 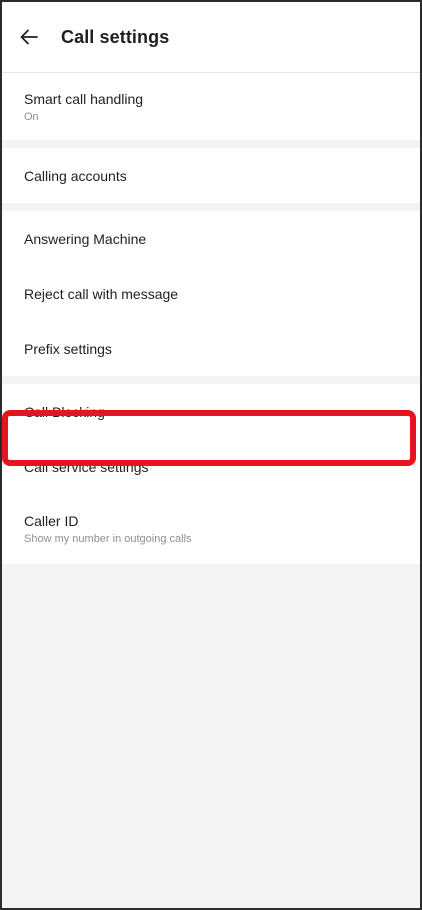 What do you see at coordinates (211, 293) in the screenshot?
I see `reject-call-with-message-item: Reject call with message` at bounding box center [211, 293].